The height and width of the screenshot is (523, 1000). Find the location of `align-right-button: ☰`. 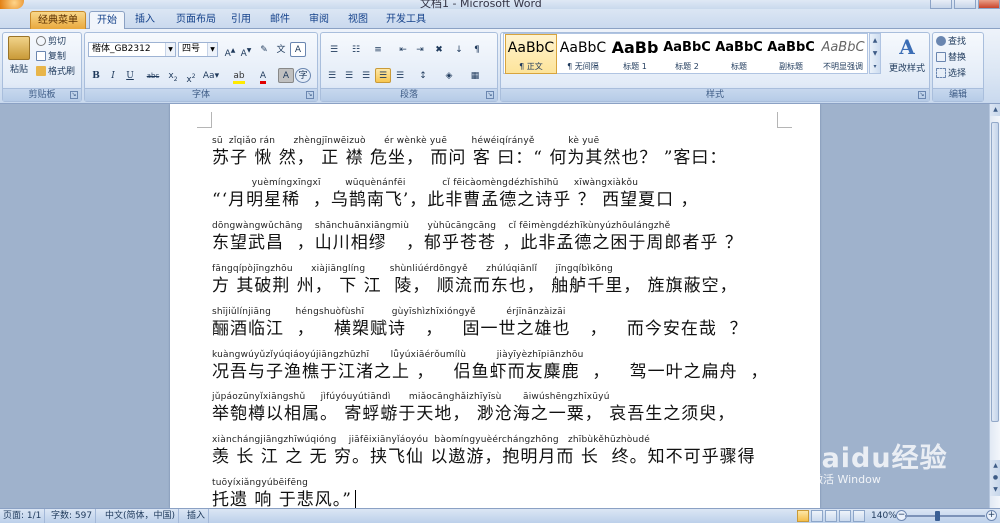

align-right-button: ☰ is located at coordinates (366, 75).